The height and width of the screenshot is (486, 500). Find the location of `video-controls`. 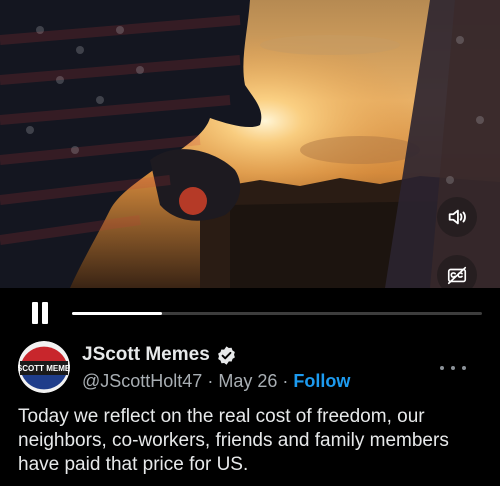

video-controls is located at coordinates (250, 311).